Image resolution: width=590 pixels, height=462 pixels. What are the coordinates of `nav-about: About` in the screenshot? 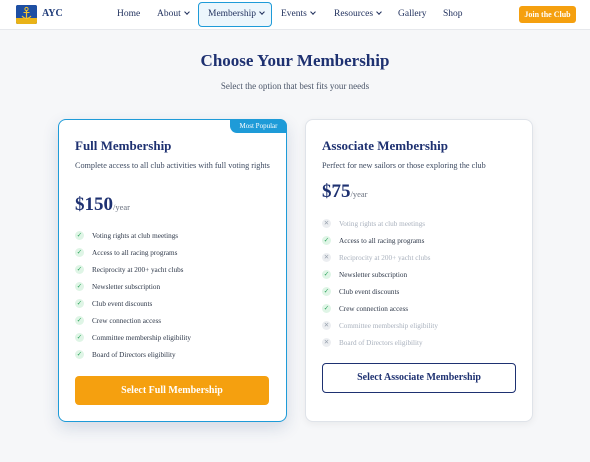 It's located at (173, 14).